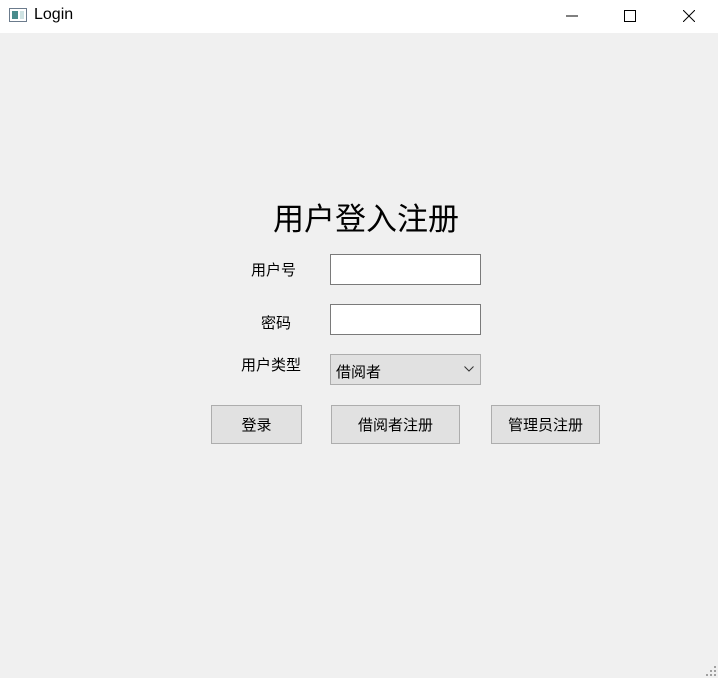 The image size is (718, 678). What do you see at coordinates (405, 369) in the screenshot?
I see `user-type-select: 借阅者` at bounding box center [405, 369].